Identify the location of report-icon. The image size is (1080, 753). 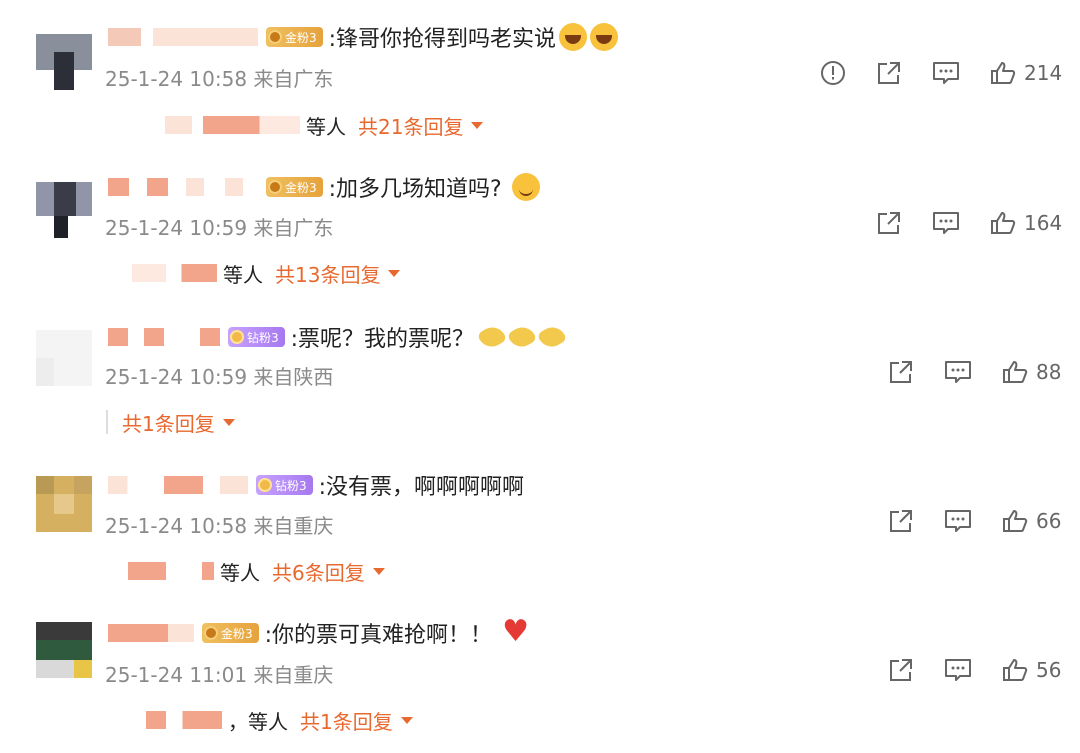
(833, 73).